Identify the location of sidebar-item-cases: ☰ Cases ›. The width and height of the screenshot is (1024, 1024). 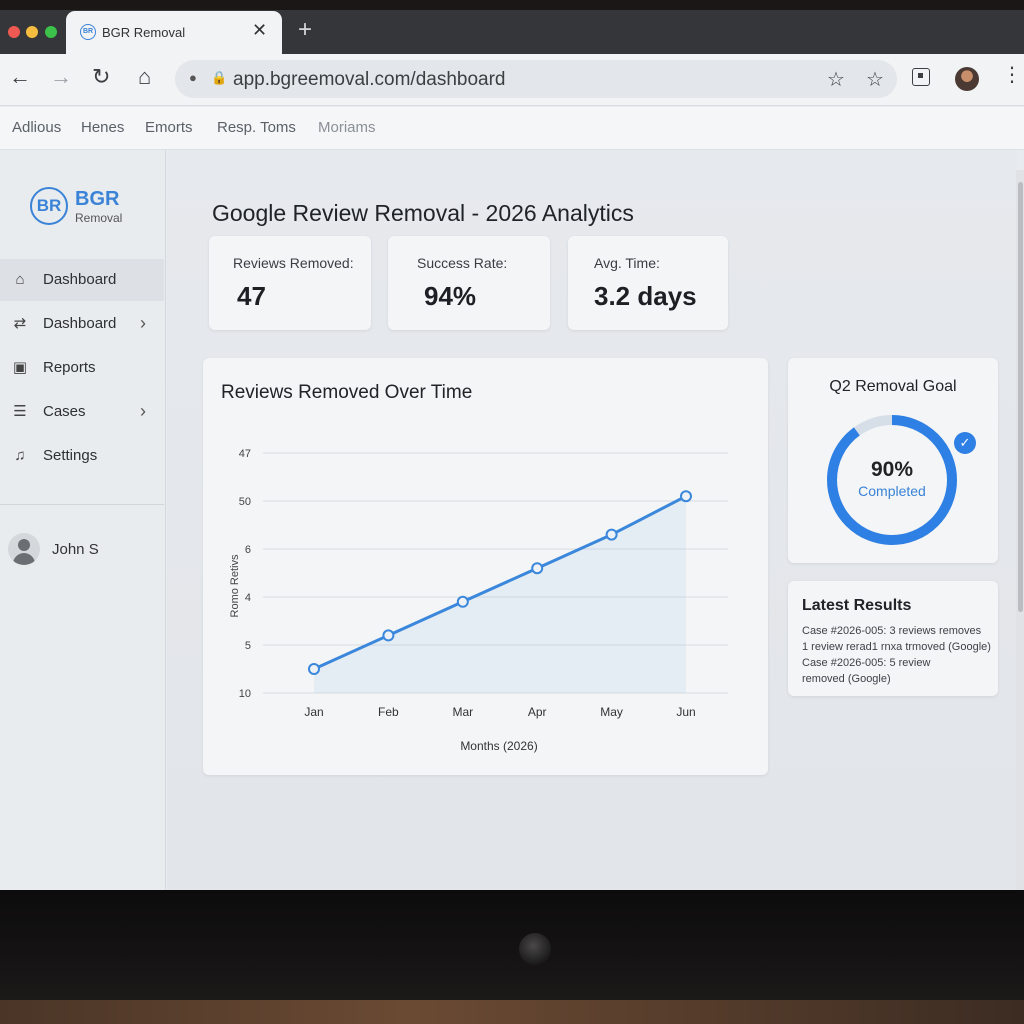
(82, 412).